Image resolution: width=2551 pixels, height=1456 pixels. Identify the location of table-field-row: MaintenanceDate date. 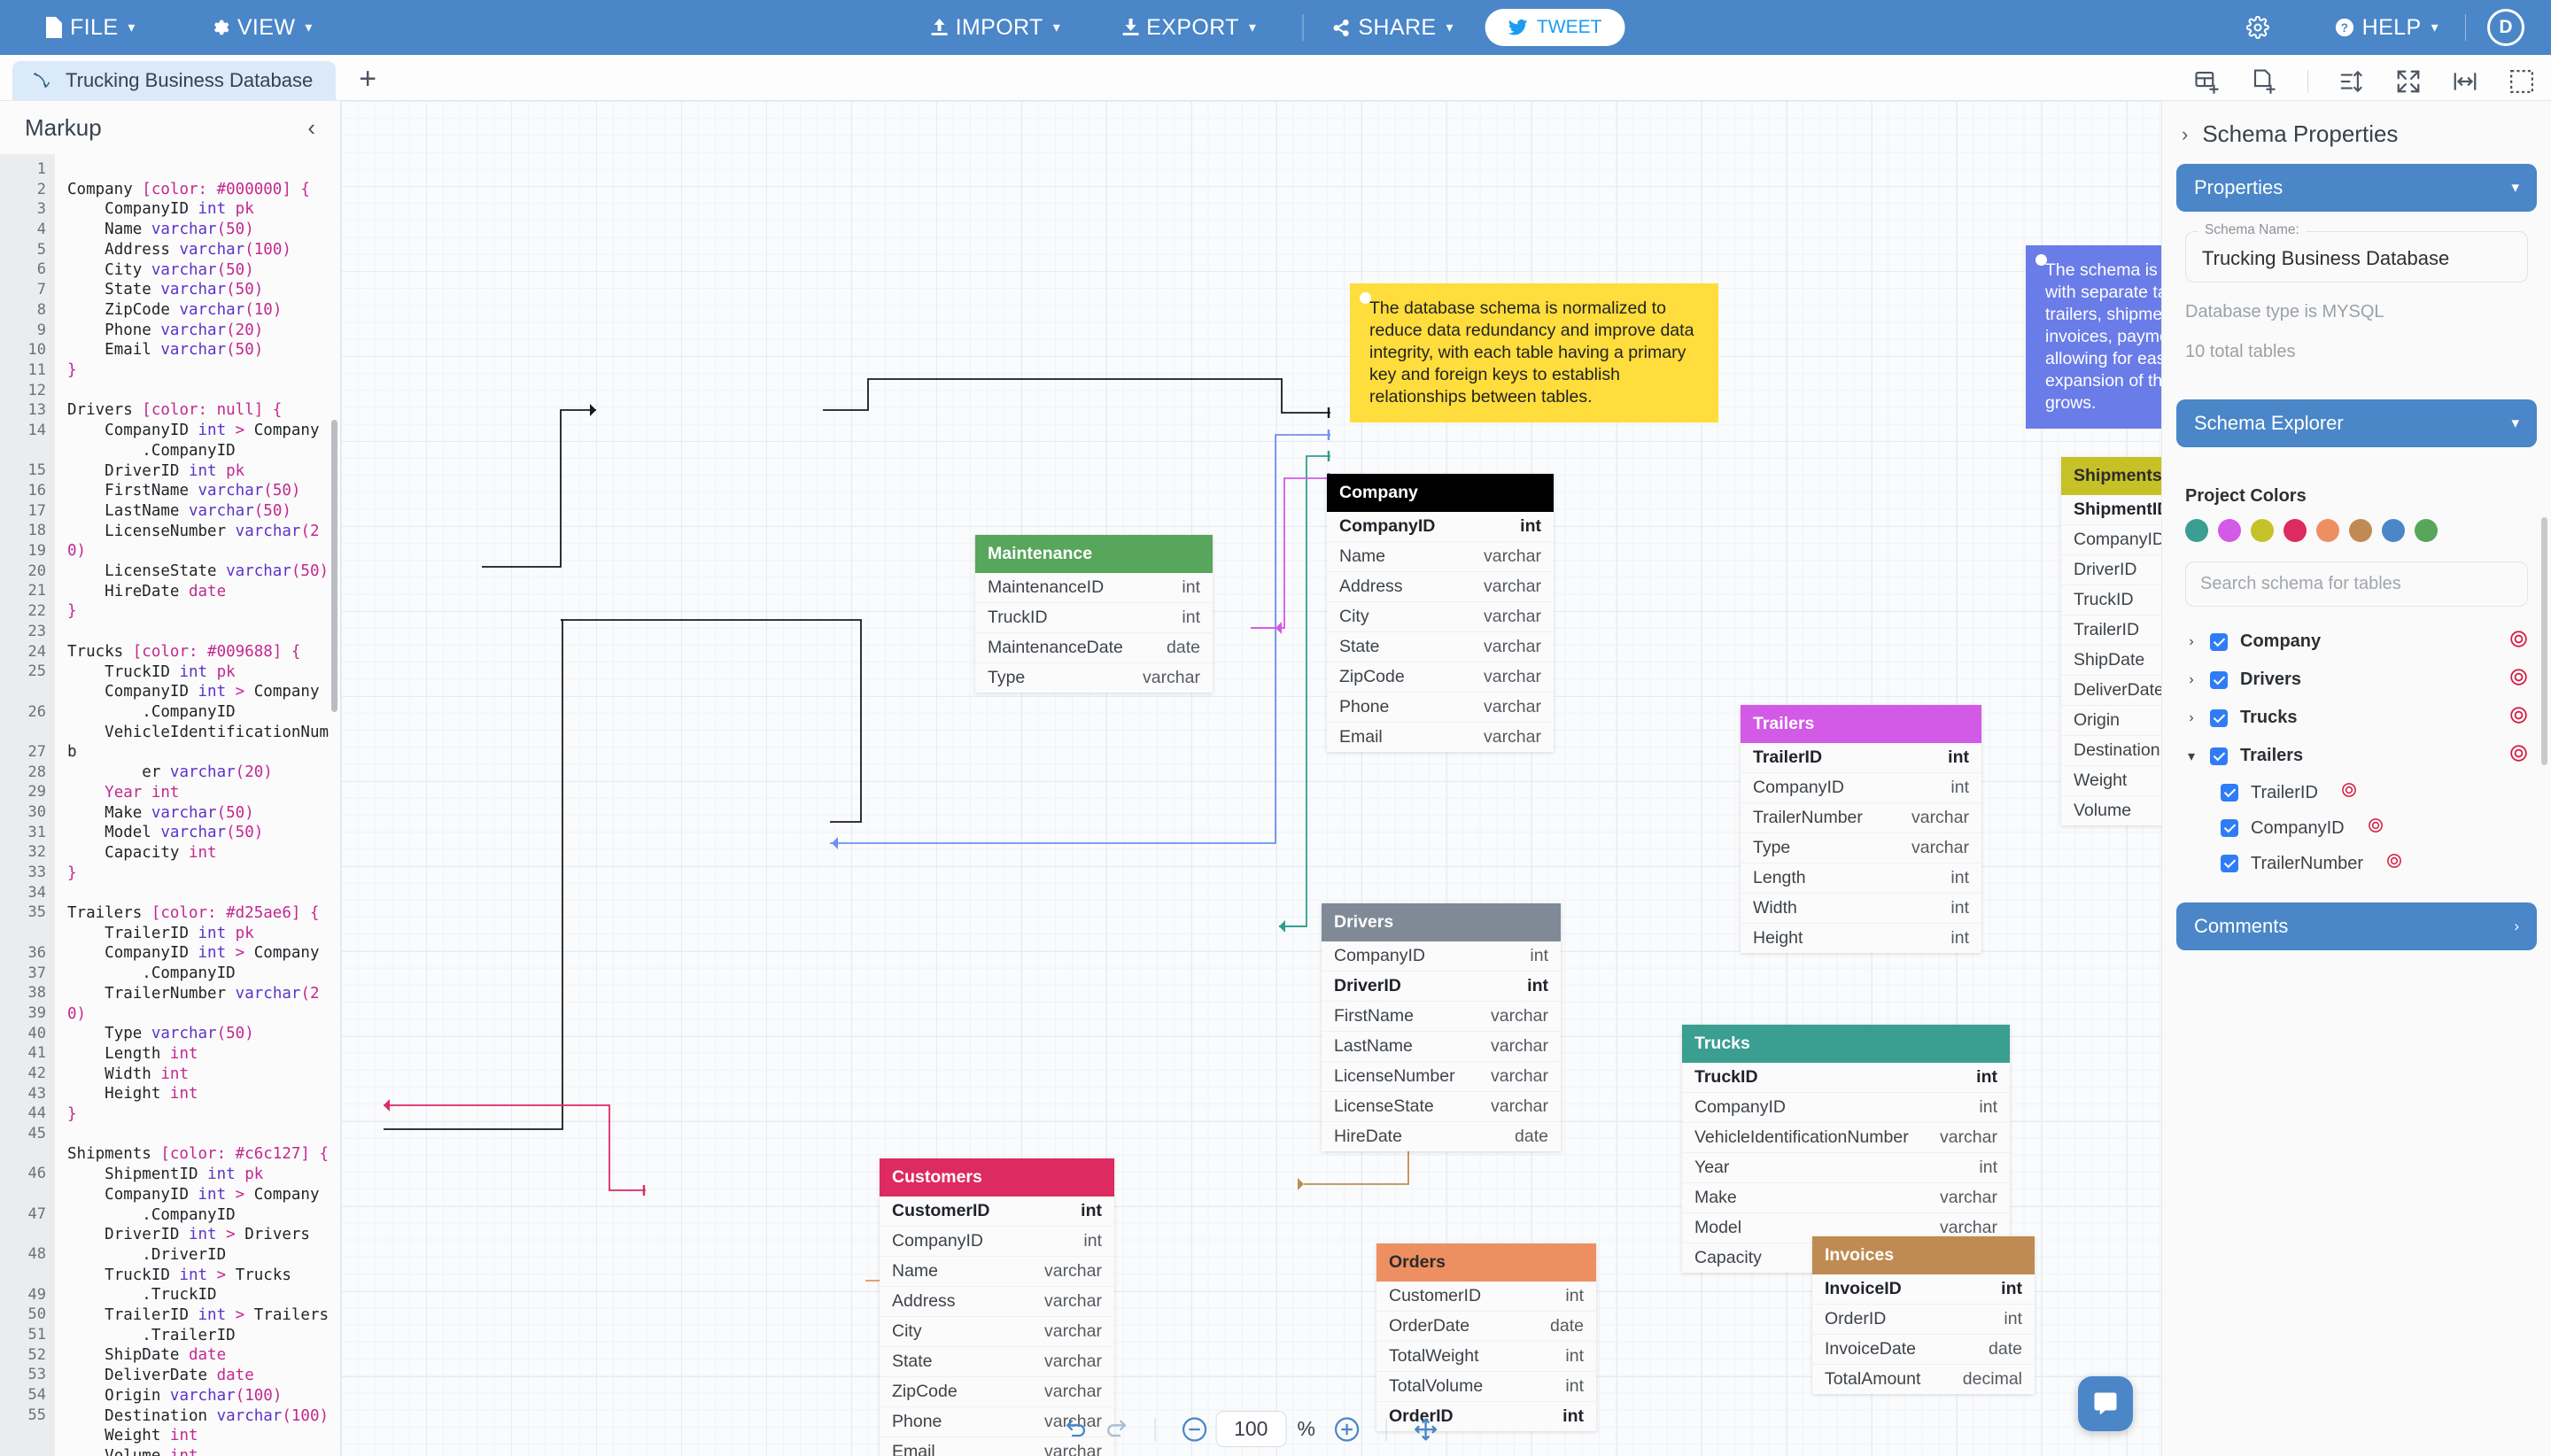
(1094, 648).